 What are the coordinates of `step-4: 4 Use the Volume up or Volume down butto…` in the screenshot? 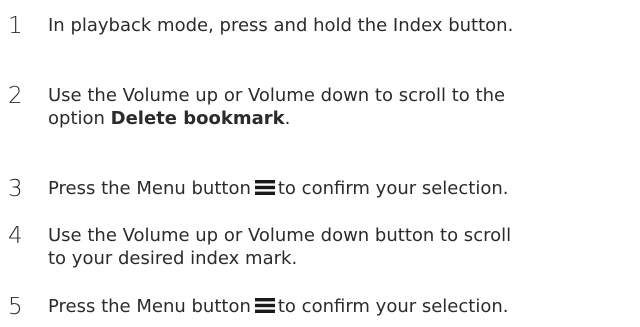 It's located at (320, 246).